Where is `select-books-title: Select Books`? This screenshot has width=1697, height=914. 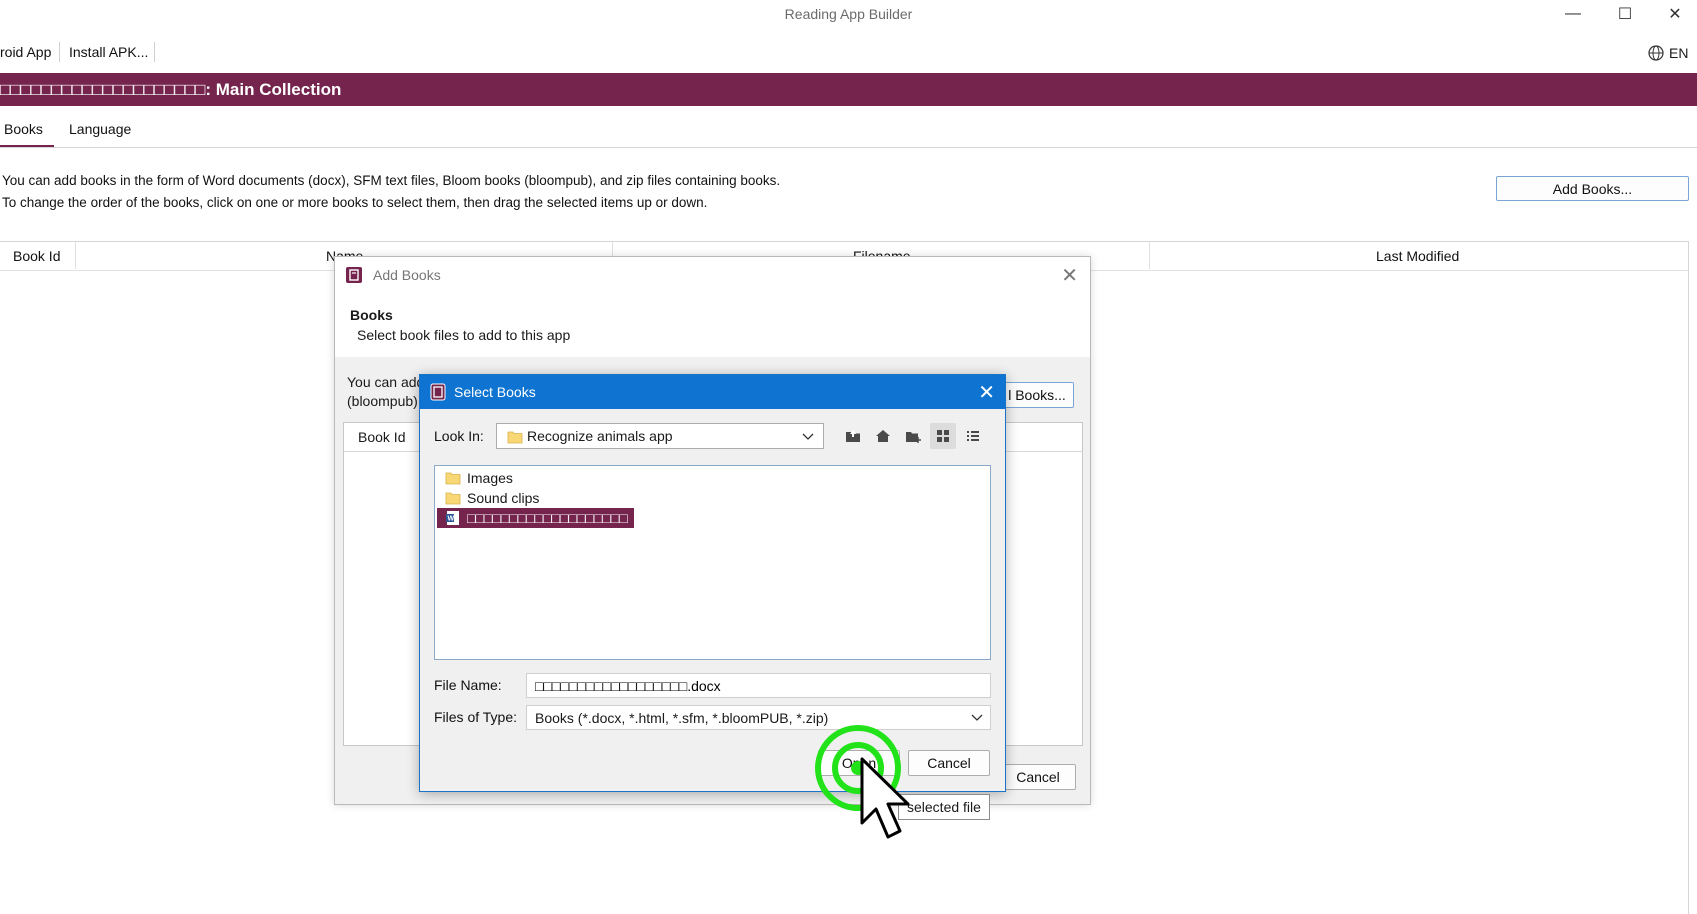
select-books-title: Select Books is located at coordinates (495, 392).